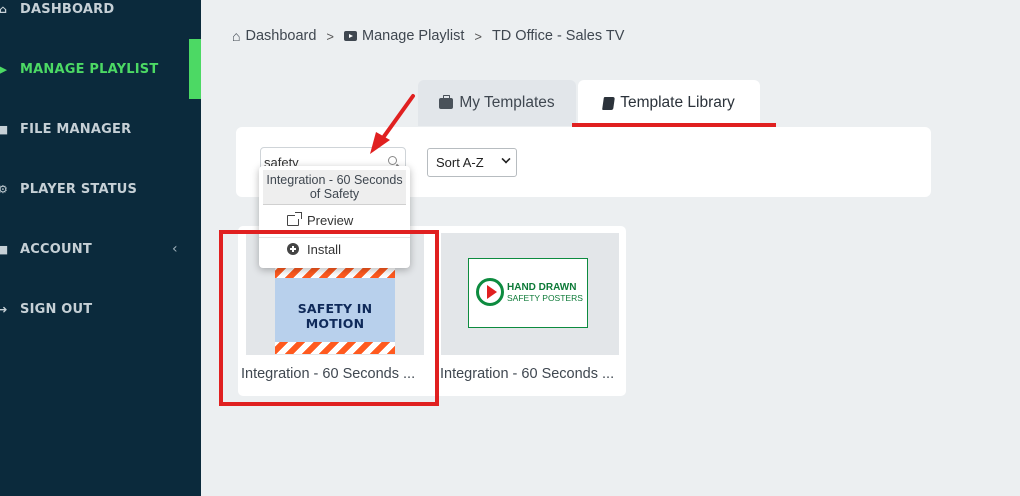 The width and height of the screenshot is (1020, 496). What do you see at coordinates (4, 189) in the screenshot?
I see `cogs-icon: ⚙` at bounding box center [4, 189].